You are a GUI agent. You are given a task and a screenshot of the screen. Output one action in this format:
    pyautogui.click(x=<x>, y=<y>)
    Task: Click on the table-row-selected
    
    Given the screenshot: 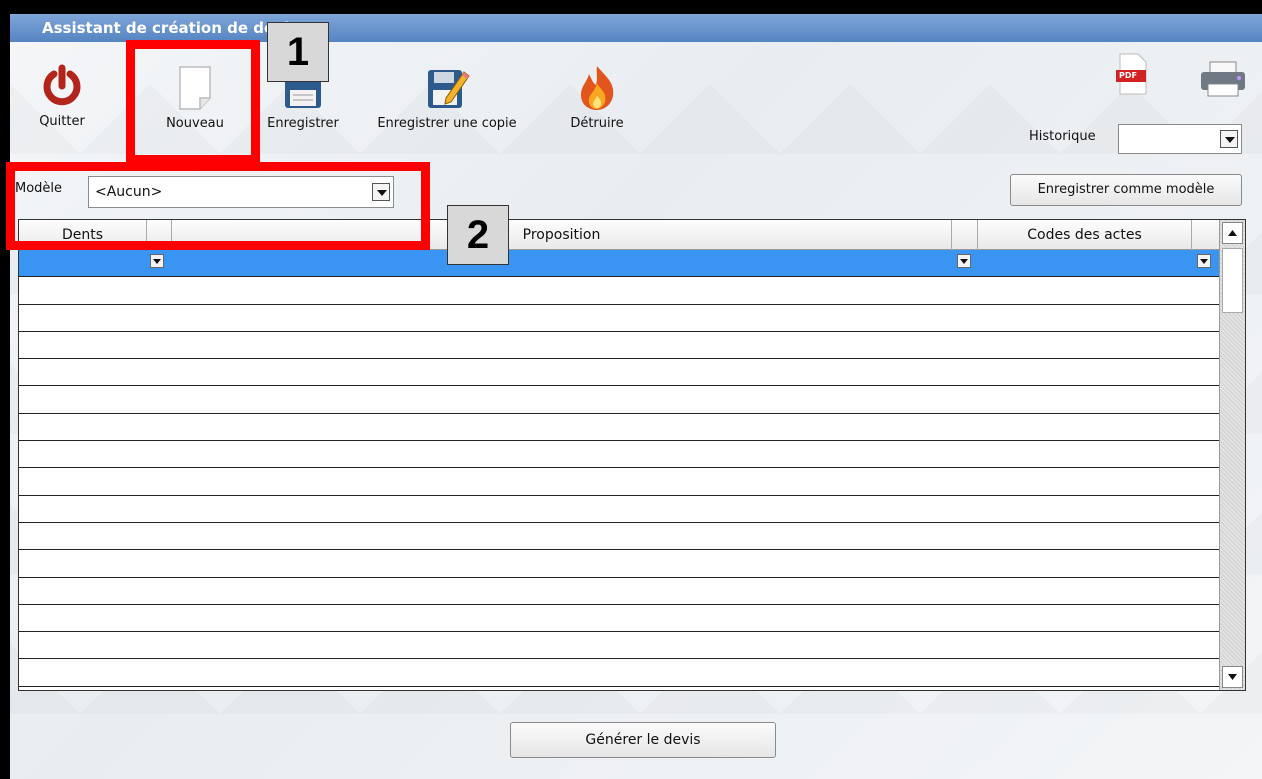 What is the action you would take?
    pyautogui.click(x=619, y=264)
    